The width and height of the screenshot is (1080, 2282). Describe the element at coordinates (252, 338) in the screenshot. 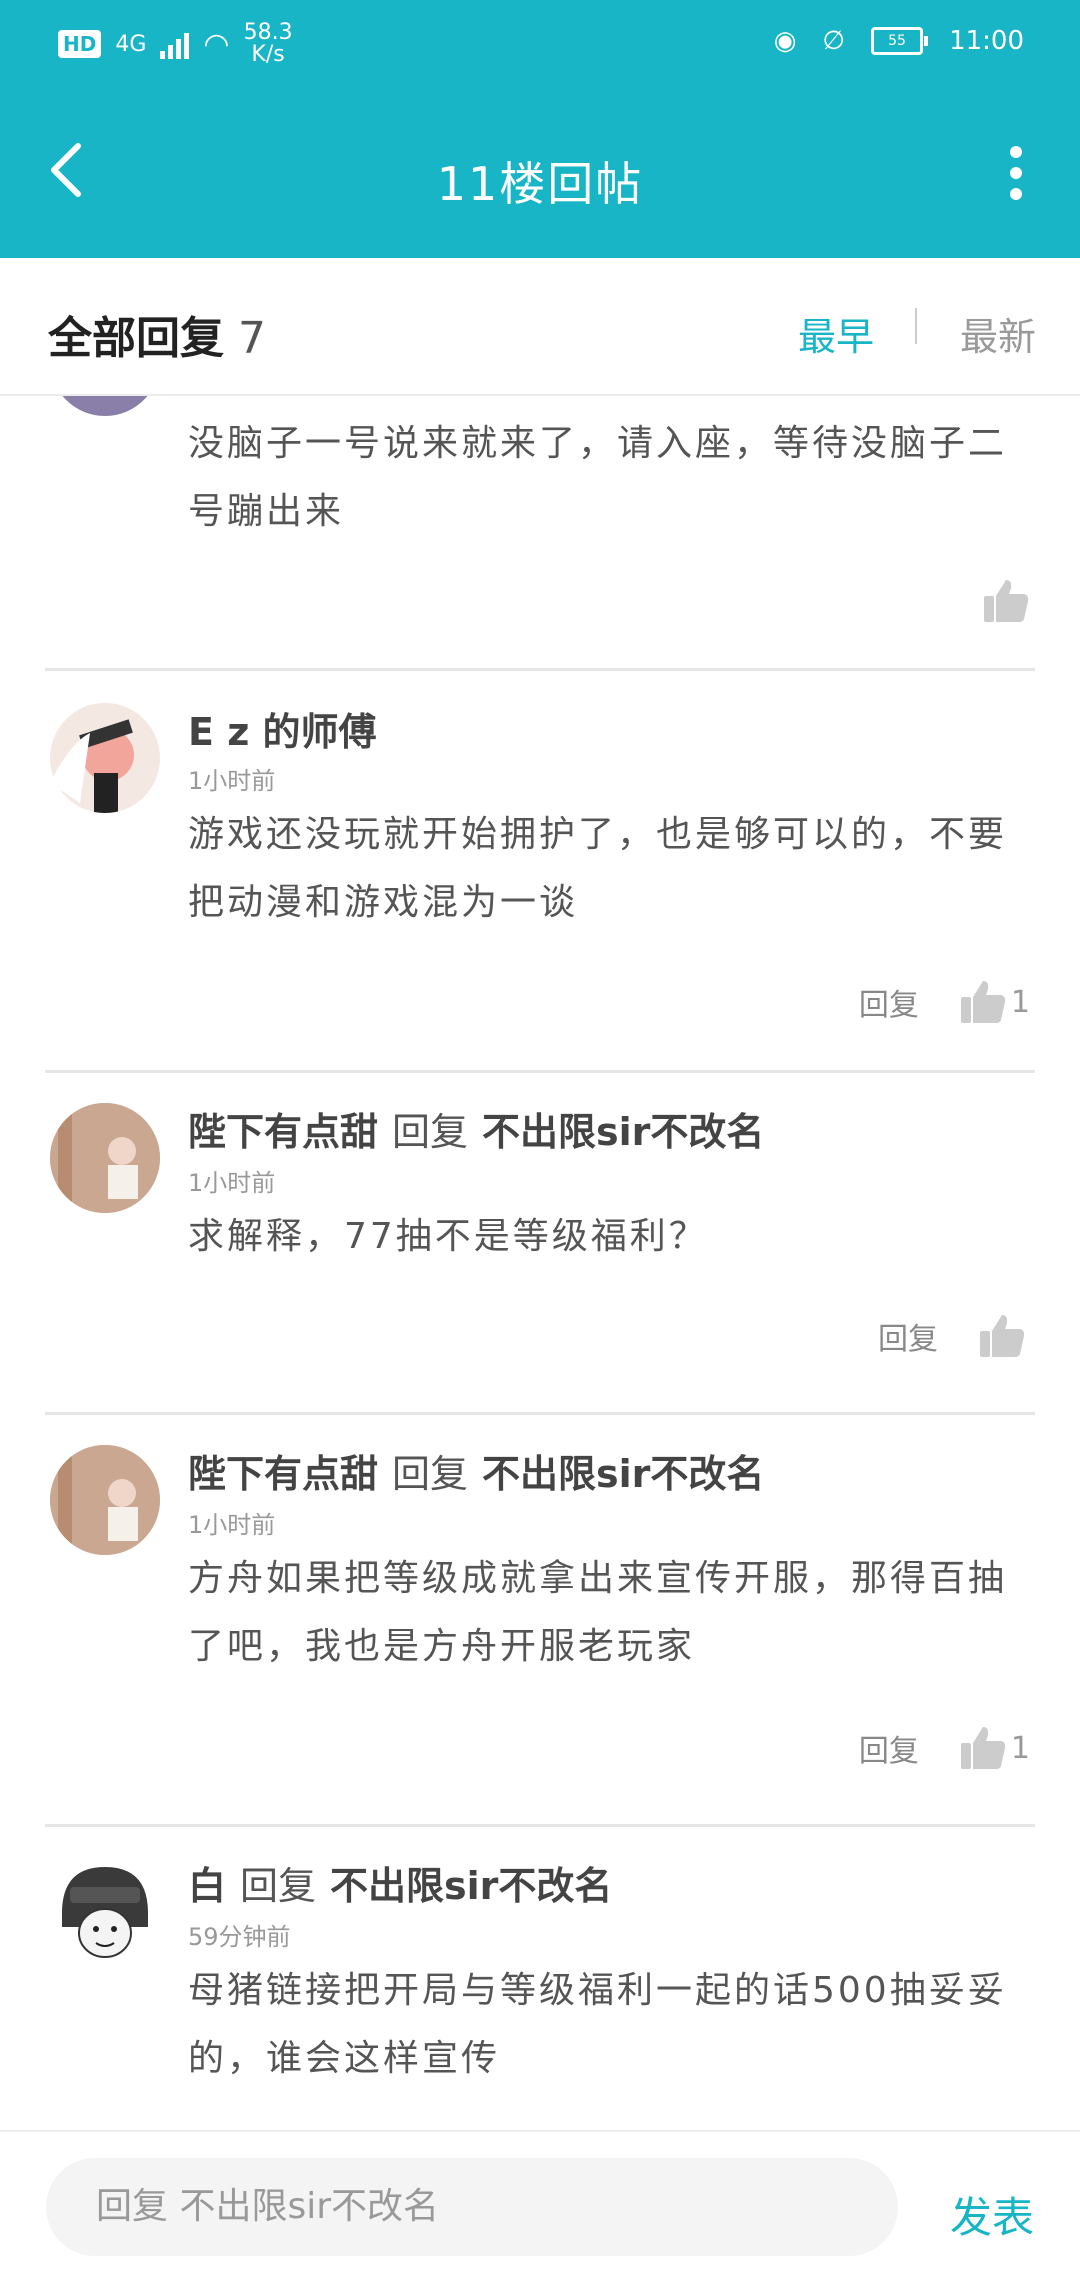

I see `reply-count: 7` at that location.